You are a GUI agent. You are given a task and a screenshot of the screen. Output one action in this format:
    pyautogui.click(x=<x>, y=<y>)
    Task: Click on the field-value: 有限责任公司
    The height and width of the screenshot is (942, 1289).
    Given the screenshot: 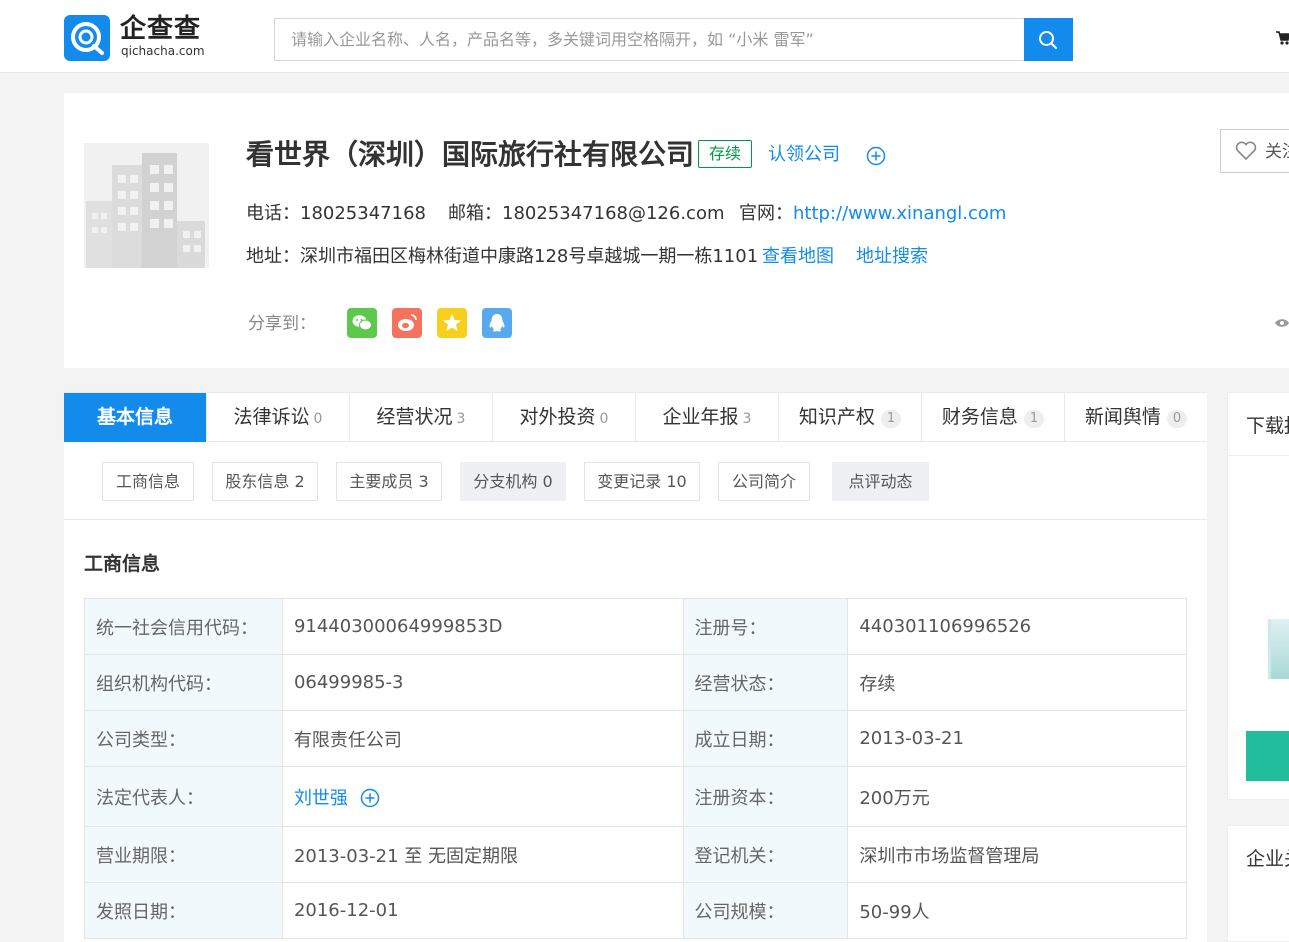 What is the action you would take?
    pyautogui.click(x=482, y=738)
    